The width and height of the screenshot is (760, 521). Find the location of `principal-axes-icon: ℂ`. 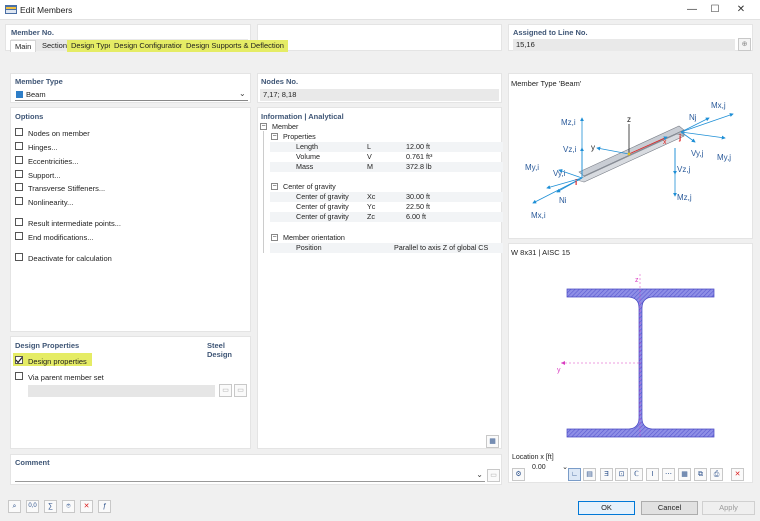

principal-axes-icon: ℂ is located at coordinates (636, 474).